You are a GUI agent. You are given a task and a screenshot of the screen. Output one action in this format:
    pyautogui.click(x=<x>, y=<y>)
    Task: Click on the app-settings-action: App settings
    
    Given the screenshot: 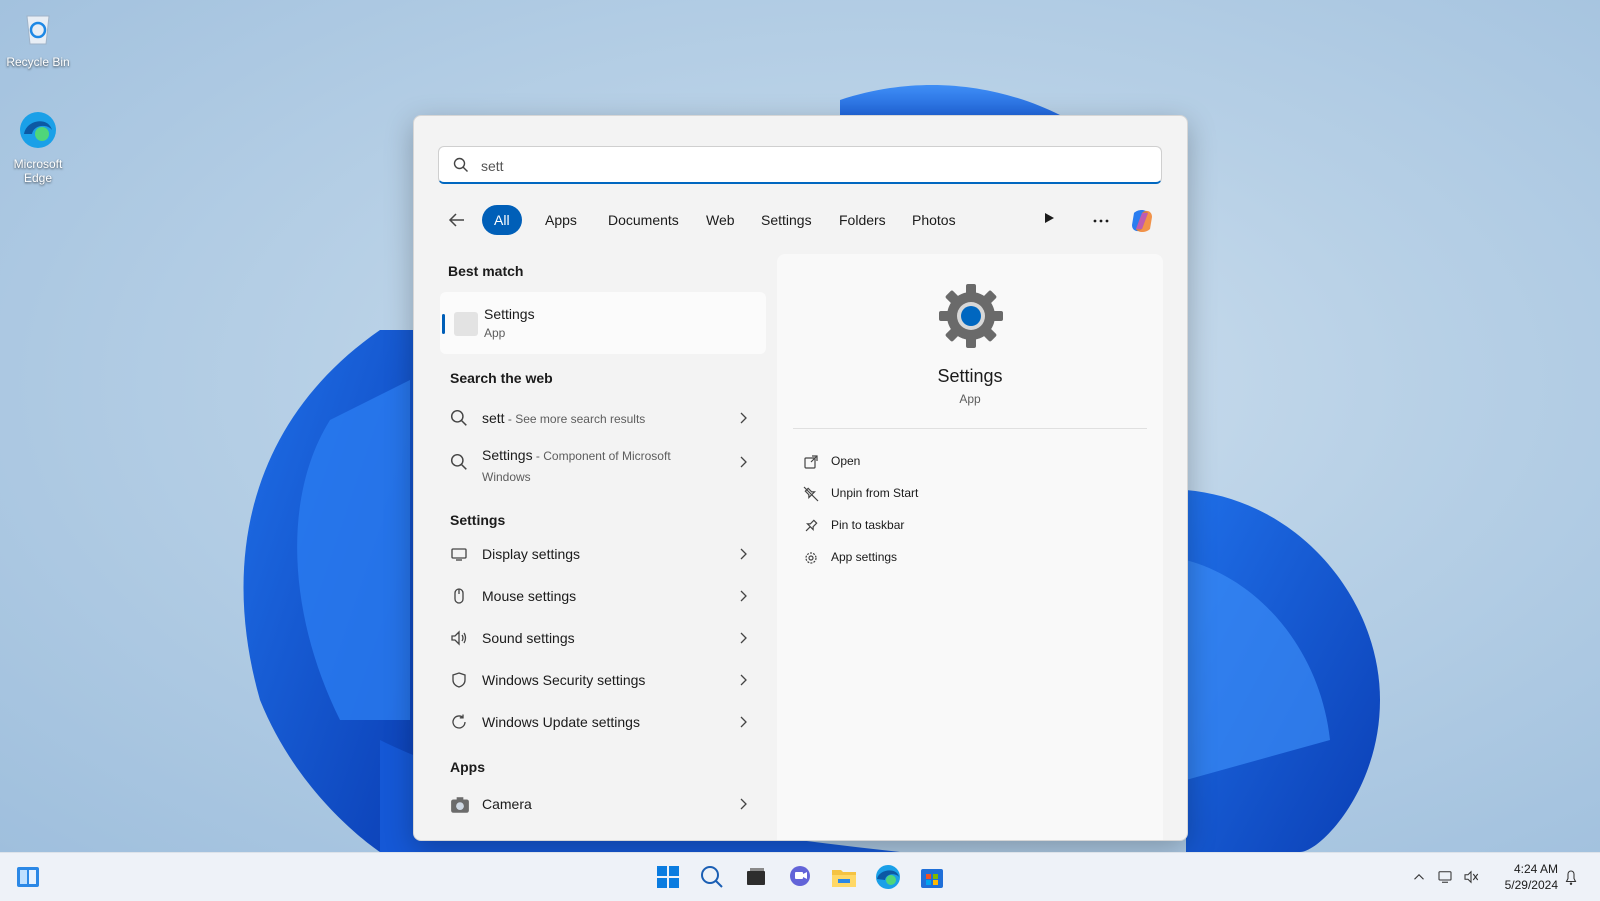 What is the action you would take?
    pyautogui.click(x=968, y=558)
    